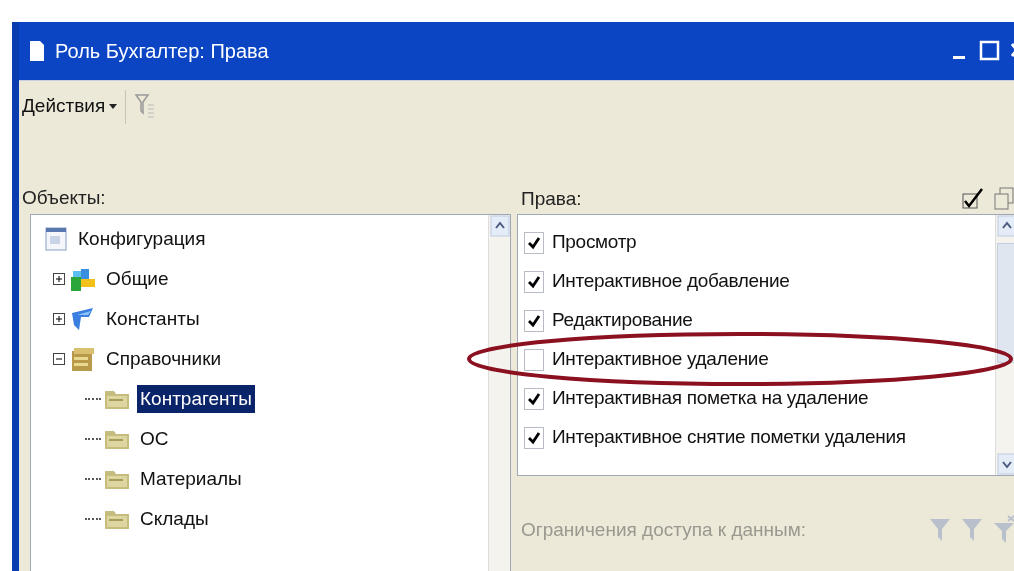  What do you see at coordinates (164, 359) in the screenshot?
I see `tree-item: Справочники` at bounding box center [164, 359].